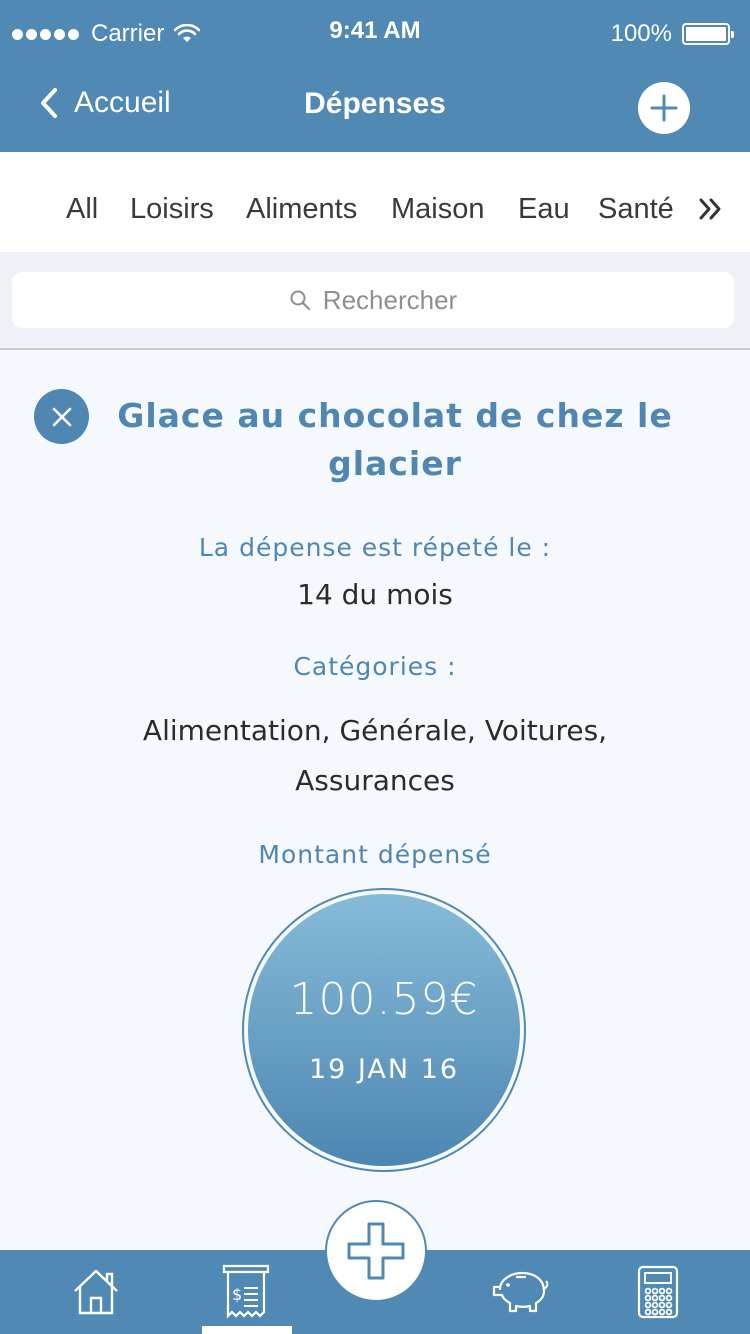 Image resolution: width=750 pixels, height=1334 pixels. I want to click on add-icon, so click(376, 1251).